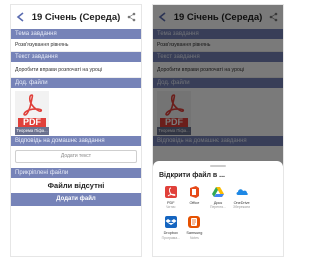  I want to click on topic-label: Тема завдання, so click(76, 34).